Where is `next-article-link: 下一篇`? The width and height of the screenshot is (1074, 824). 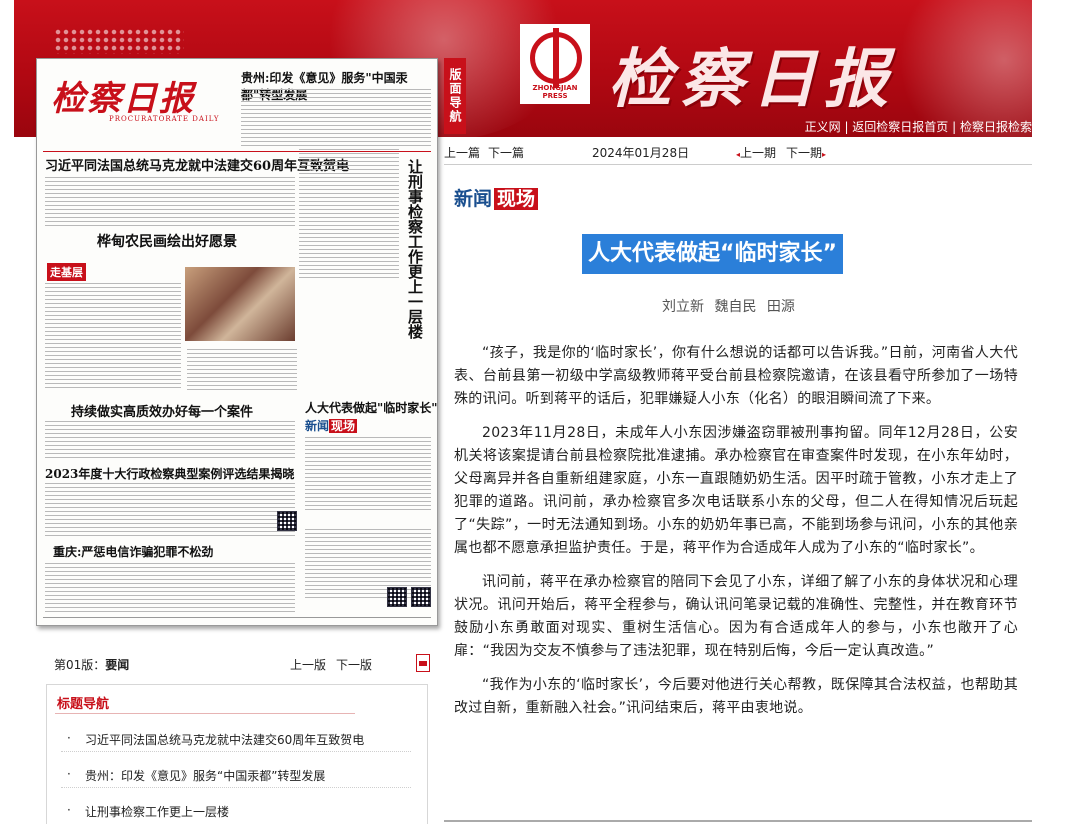 next-article-link: 下一篇 is located at coordinates (506, 152).